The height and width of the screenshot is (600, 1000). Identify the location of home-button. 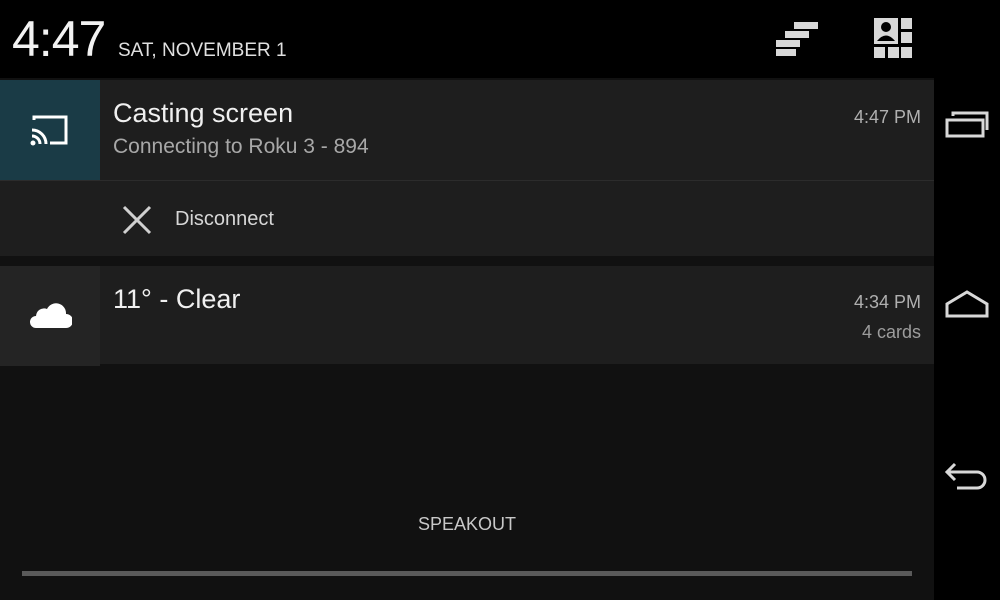
(967, 304).